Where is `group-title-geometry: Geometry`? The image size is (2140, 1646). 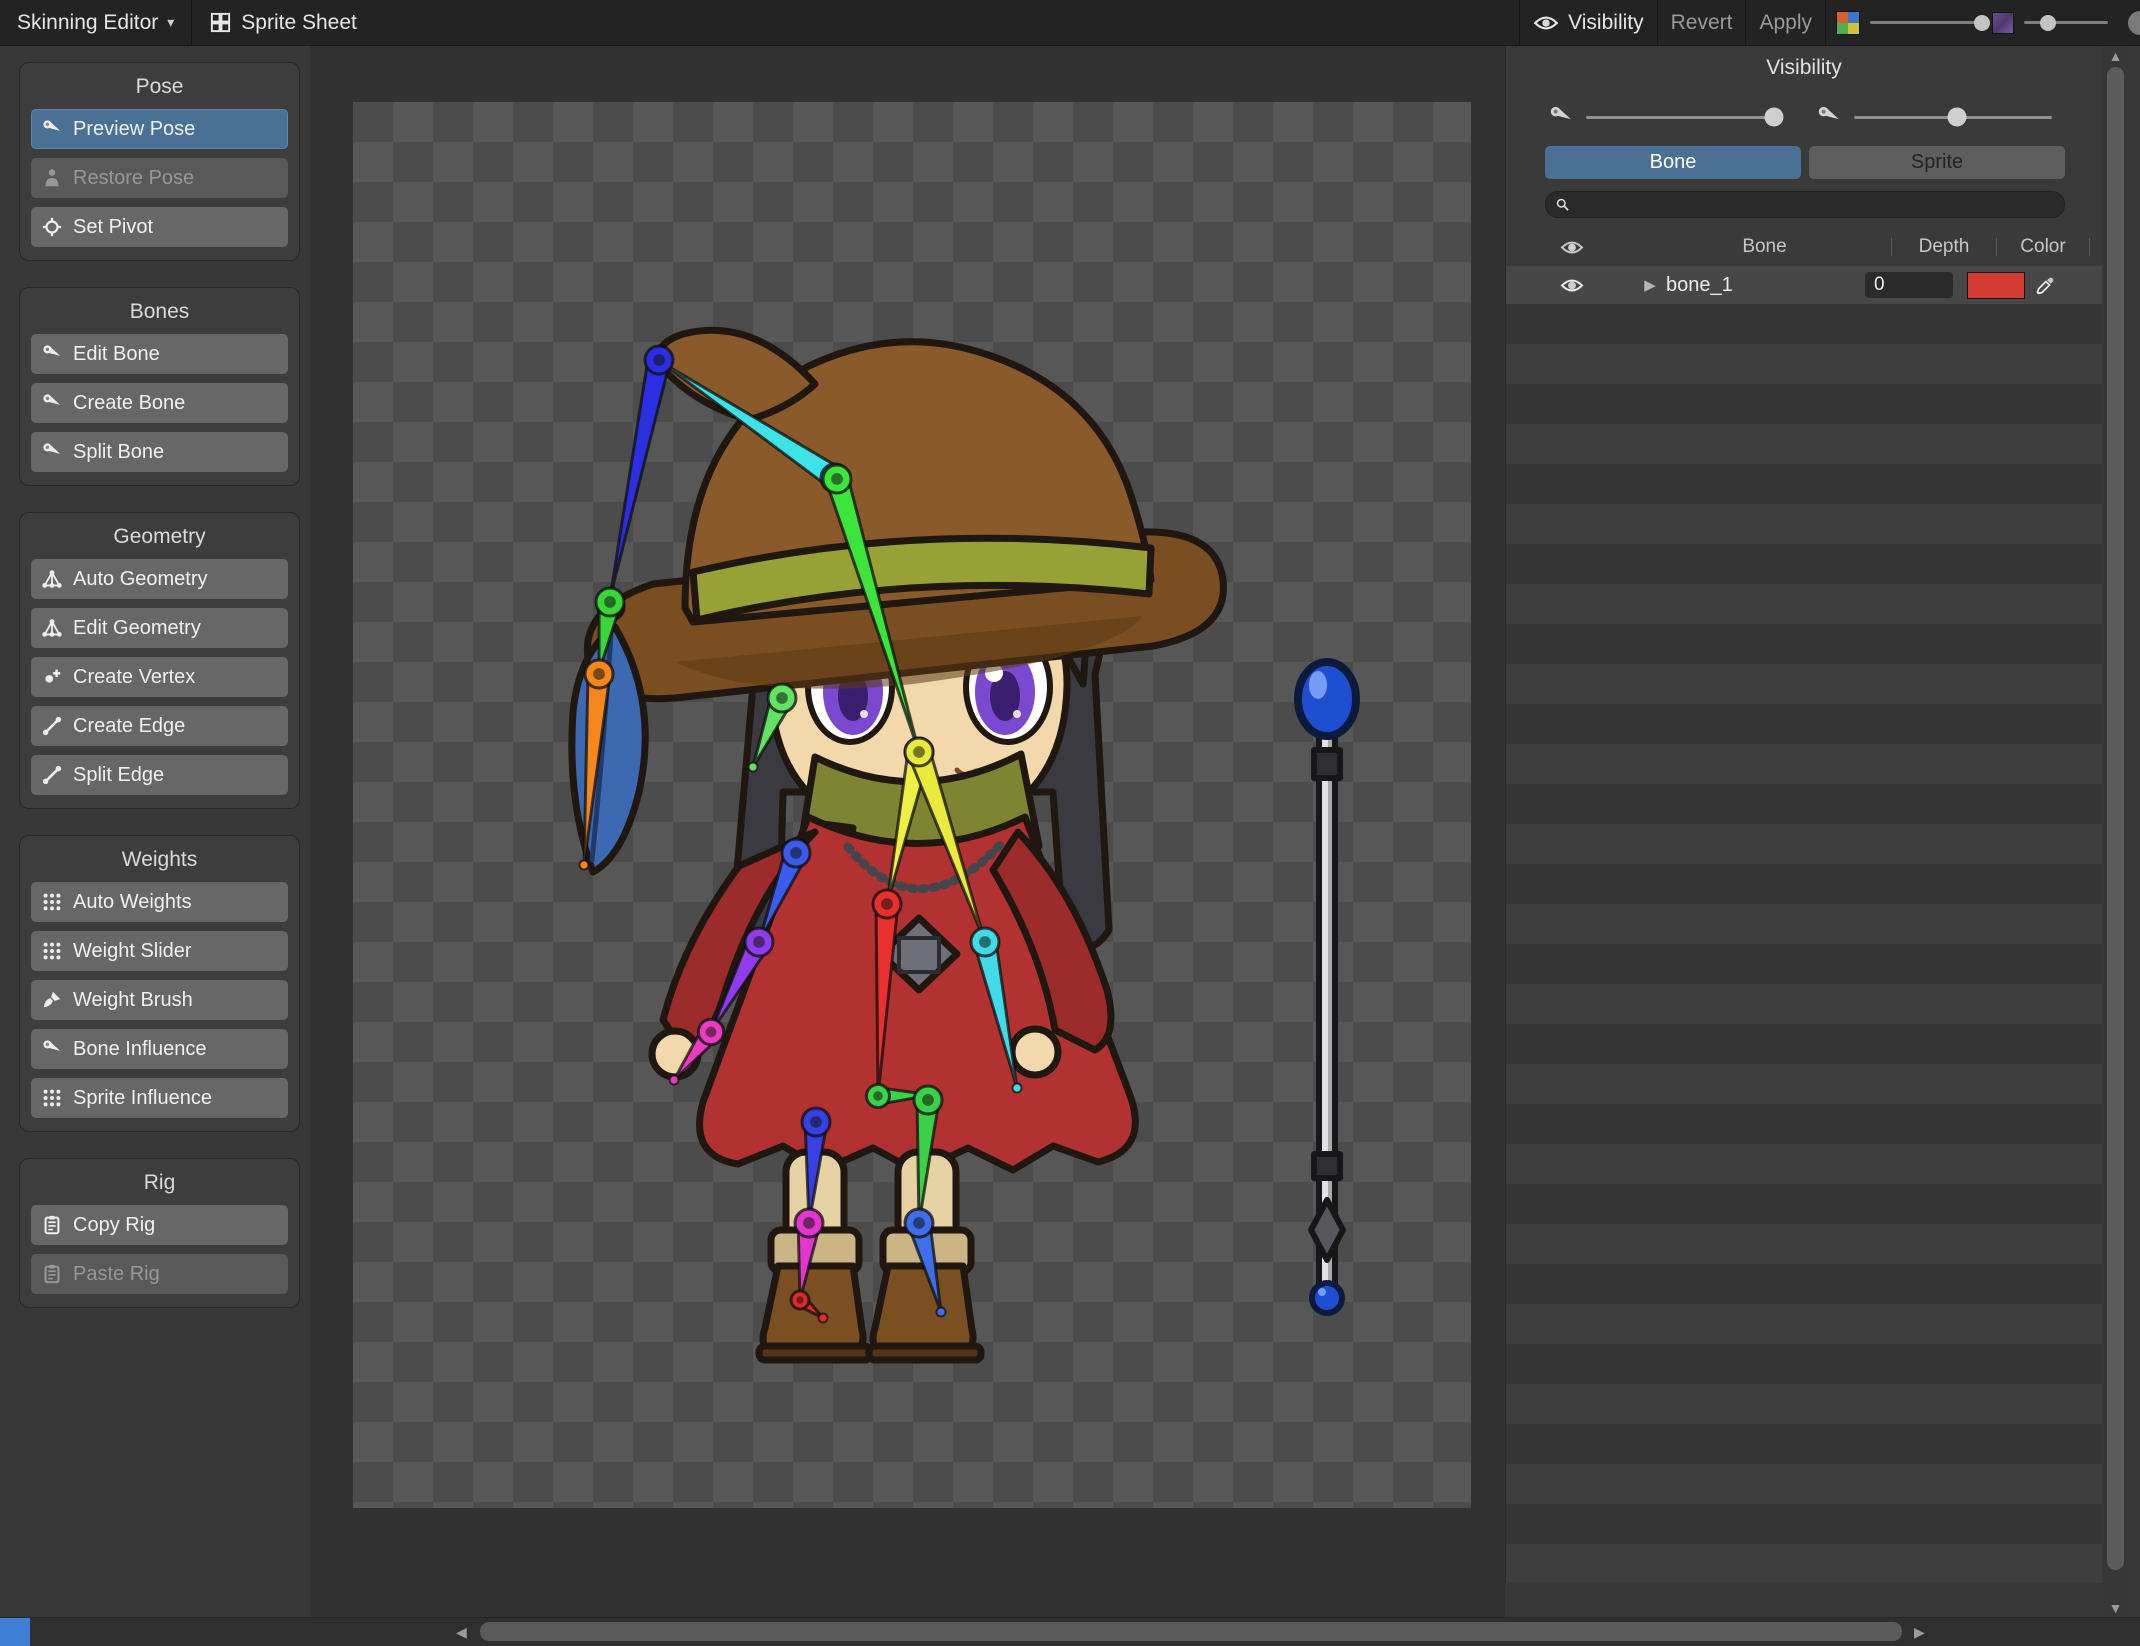
group-title-geometry: Geometry is located at coordinates (159, 536).